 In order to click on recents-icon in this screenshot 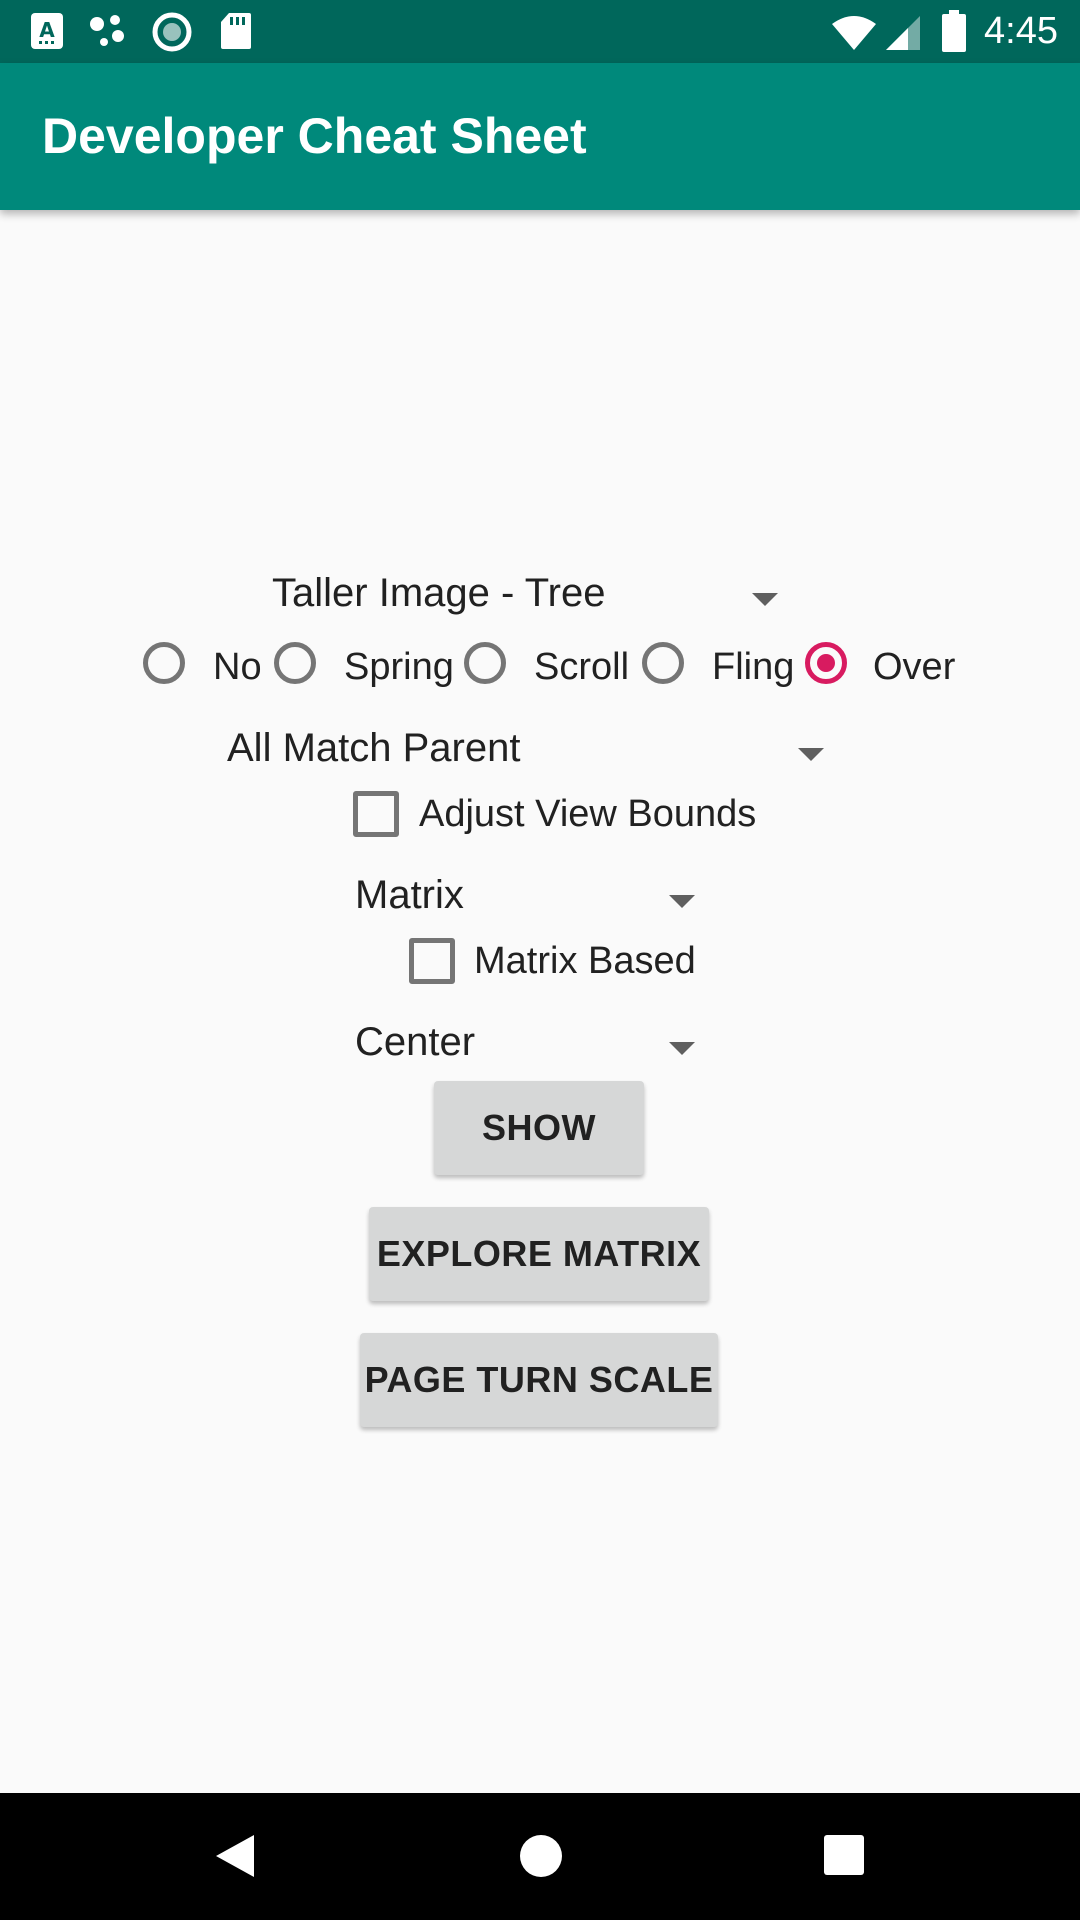, I will do `click(844, 1855)`.